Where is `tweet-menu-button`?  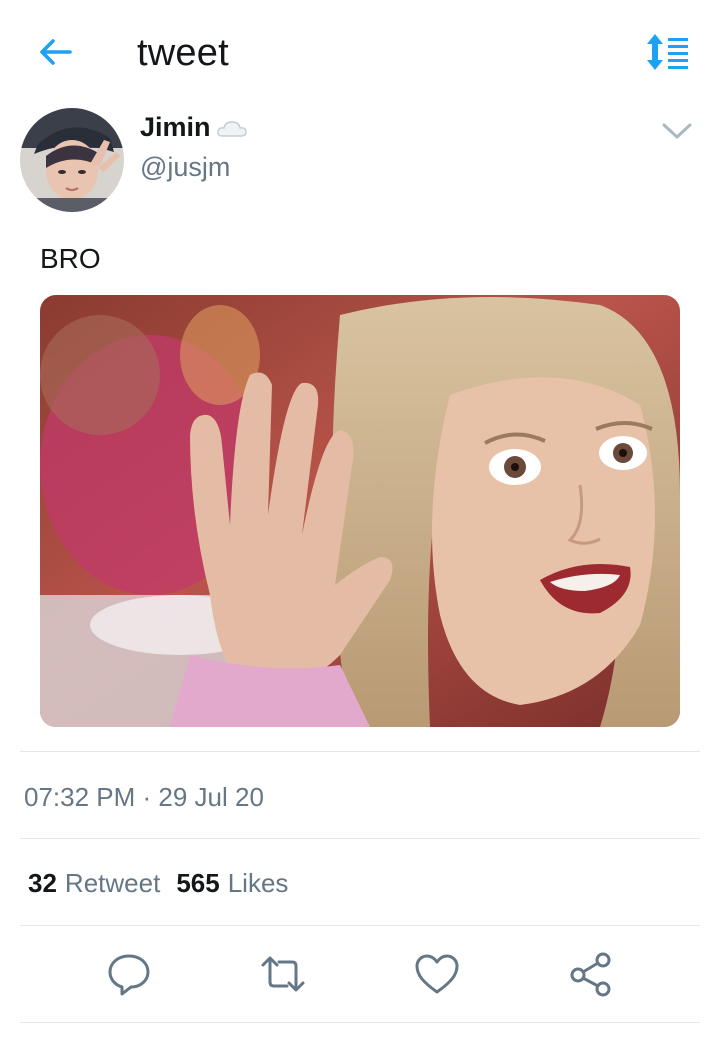
tweet-menu-button is located at coordinates (677, 131).